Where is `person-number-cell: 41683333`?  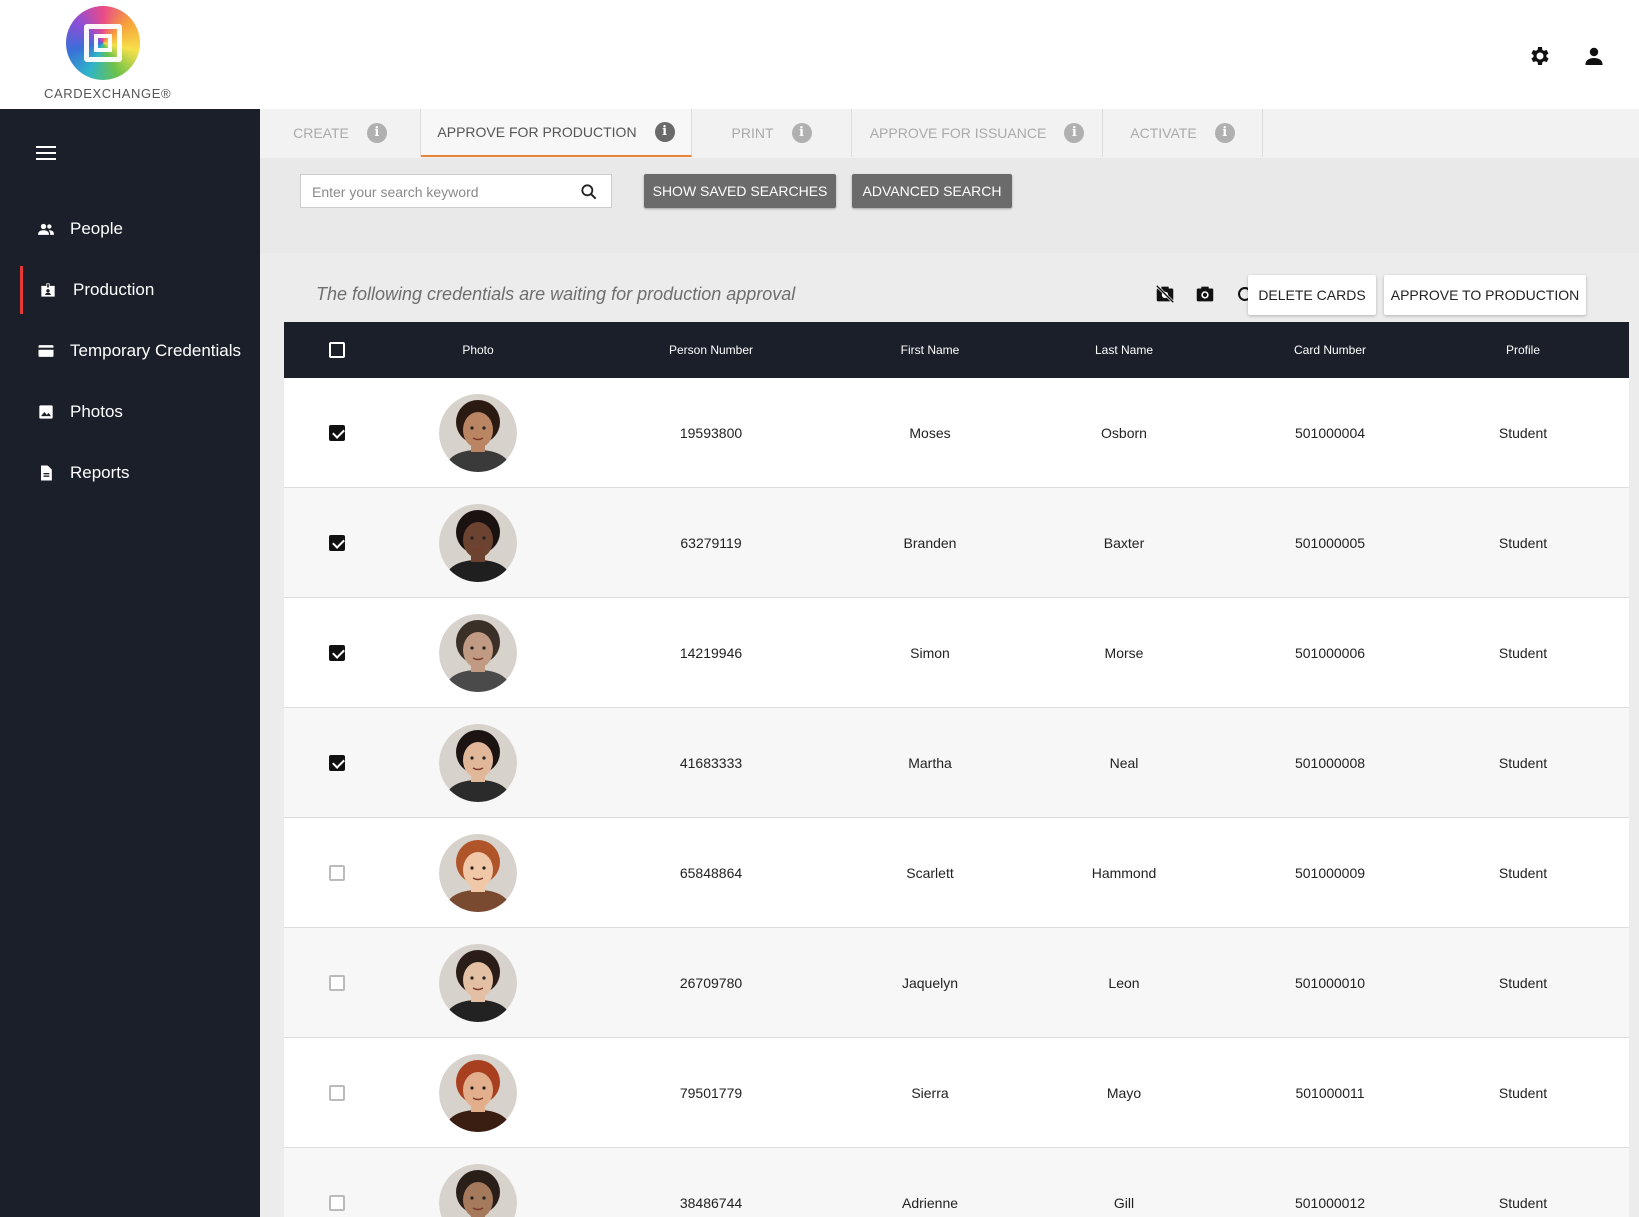
person-number-cell: 41683333 is located at coordinates (711, 763).